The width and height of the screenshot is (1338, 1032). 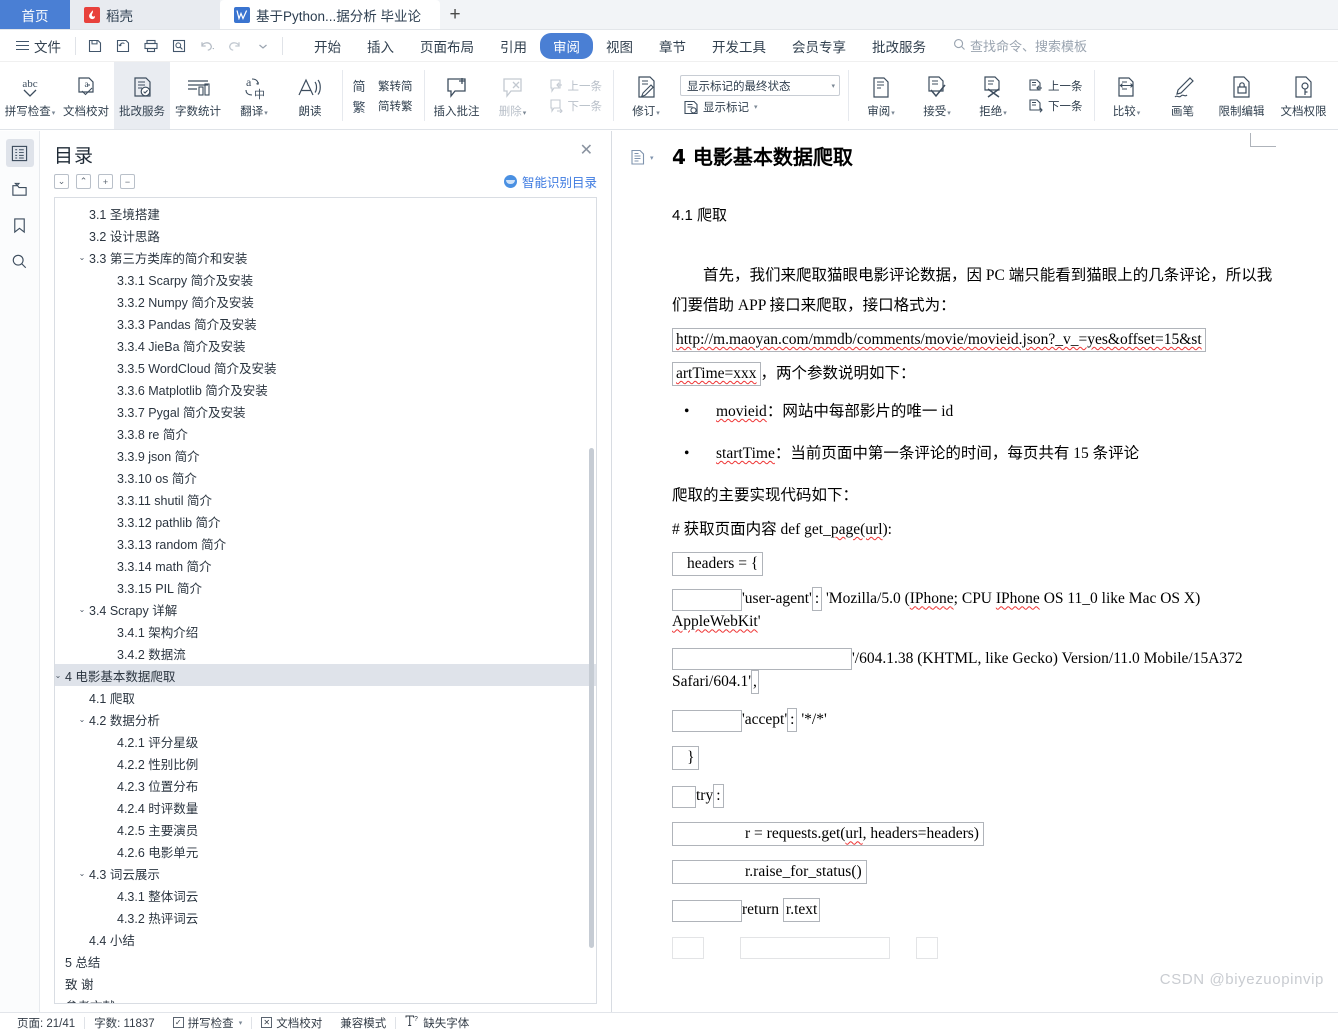 I want to click on print-icon, so click(x=151, y=46).